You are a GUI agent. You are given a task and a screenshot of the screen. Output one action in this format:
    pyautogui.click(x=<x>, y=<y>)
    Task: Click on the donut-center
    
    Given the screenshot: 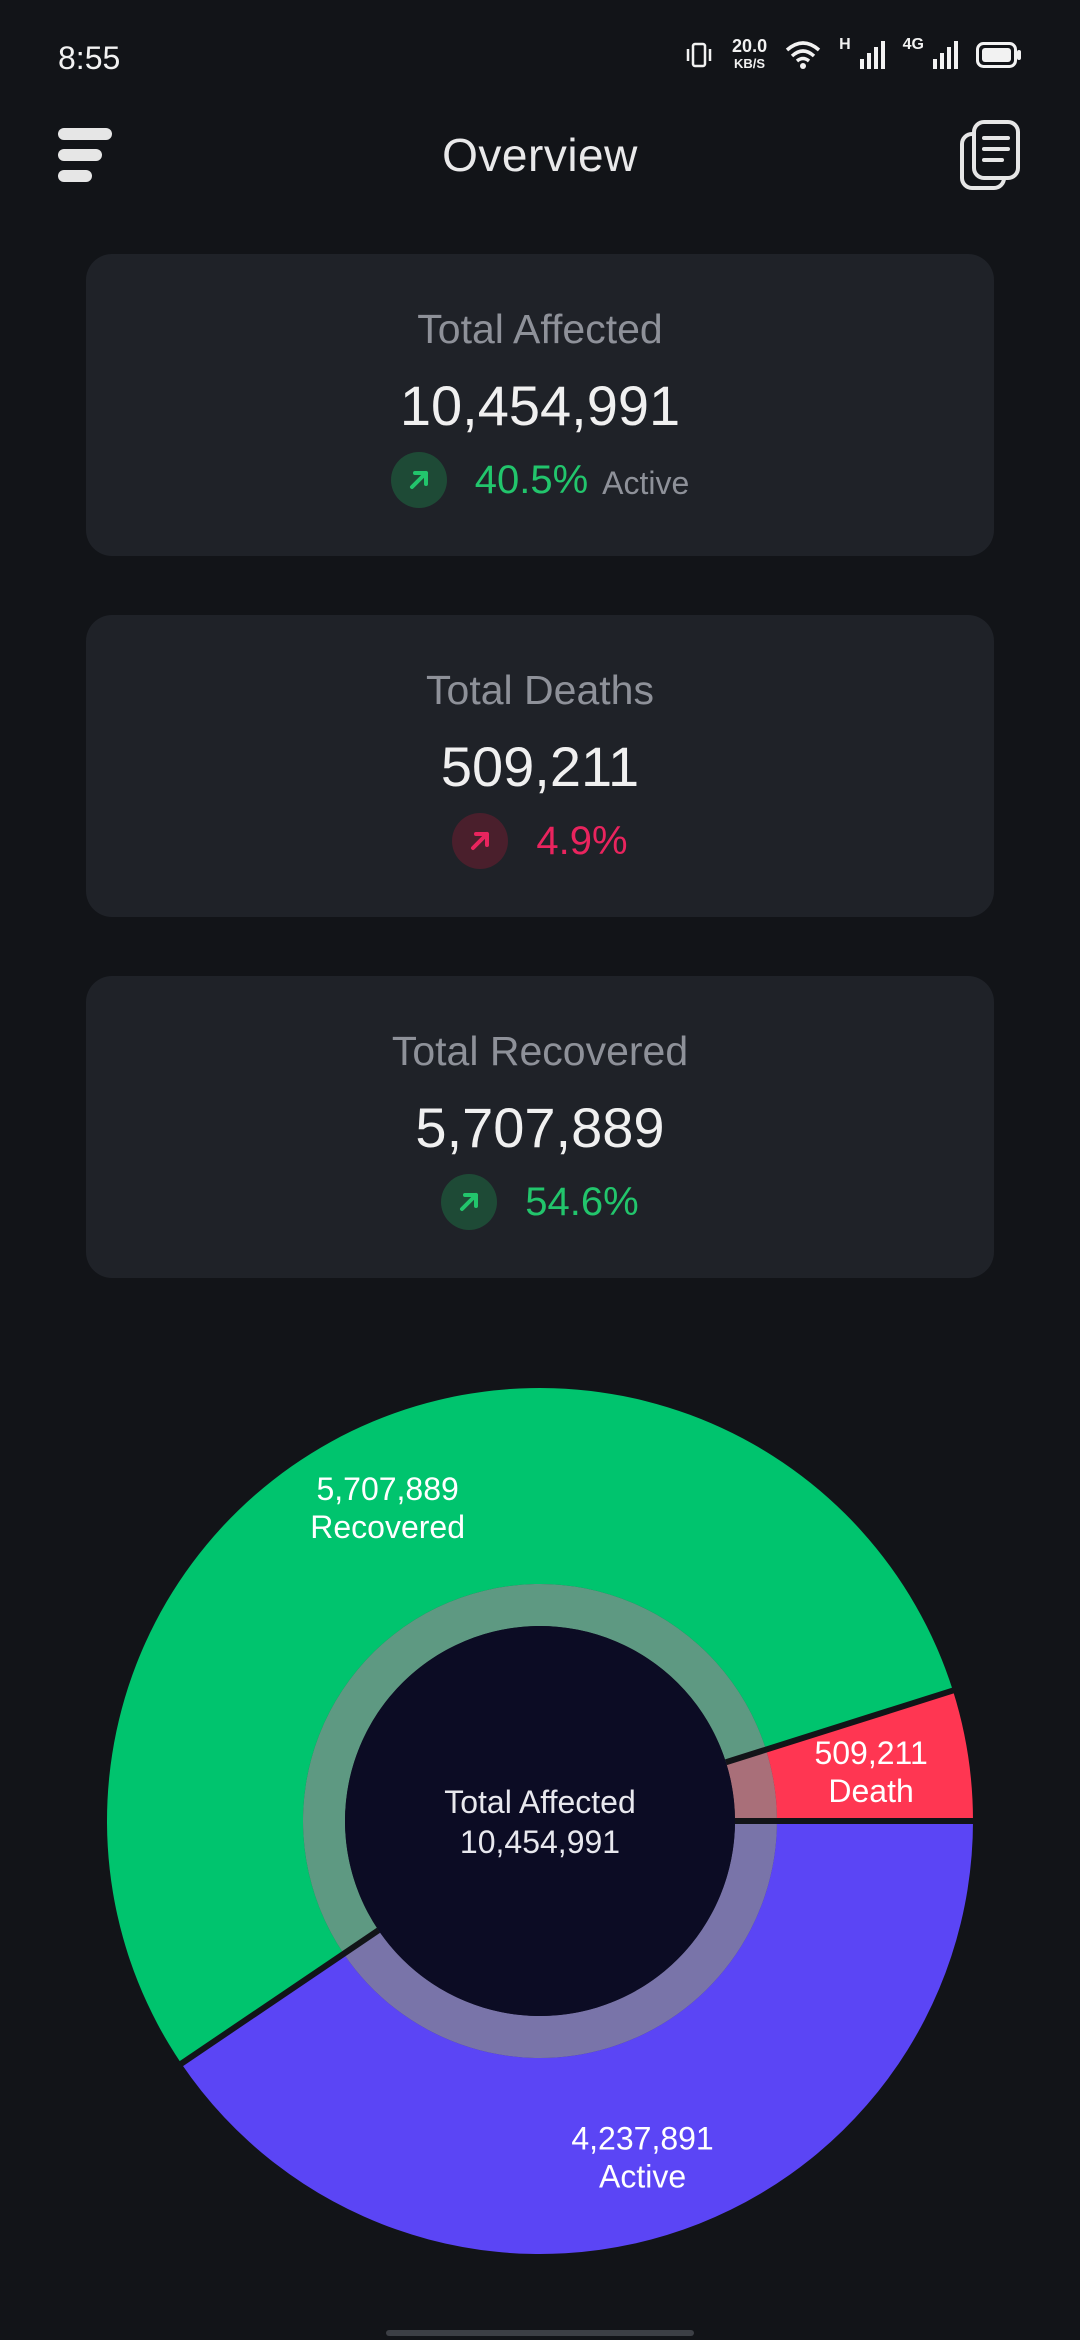 What is the action you would take?
    pyautogui.click(x=540, y=1821)
    